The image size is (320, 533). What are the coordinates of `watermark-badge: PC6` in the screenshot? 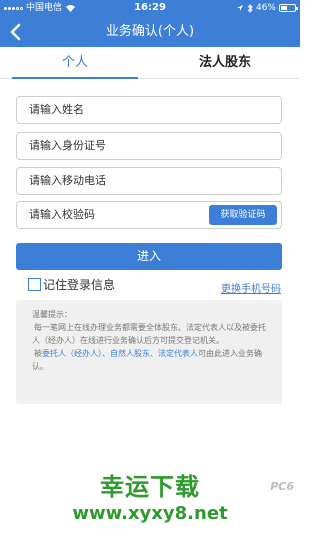 It's located at (282, 486).